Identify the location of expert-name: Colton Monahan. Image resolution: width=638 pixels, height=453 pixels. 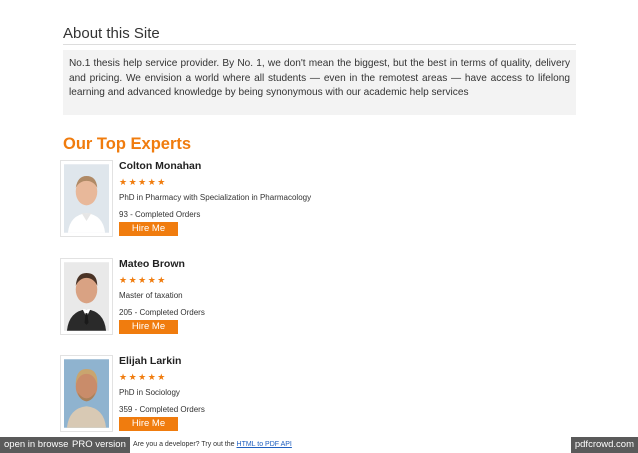
(160, 166).